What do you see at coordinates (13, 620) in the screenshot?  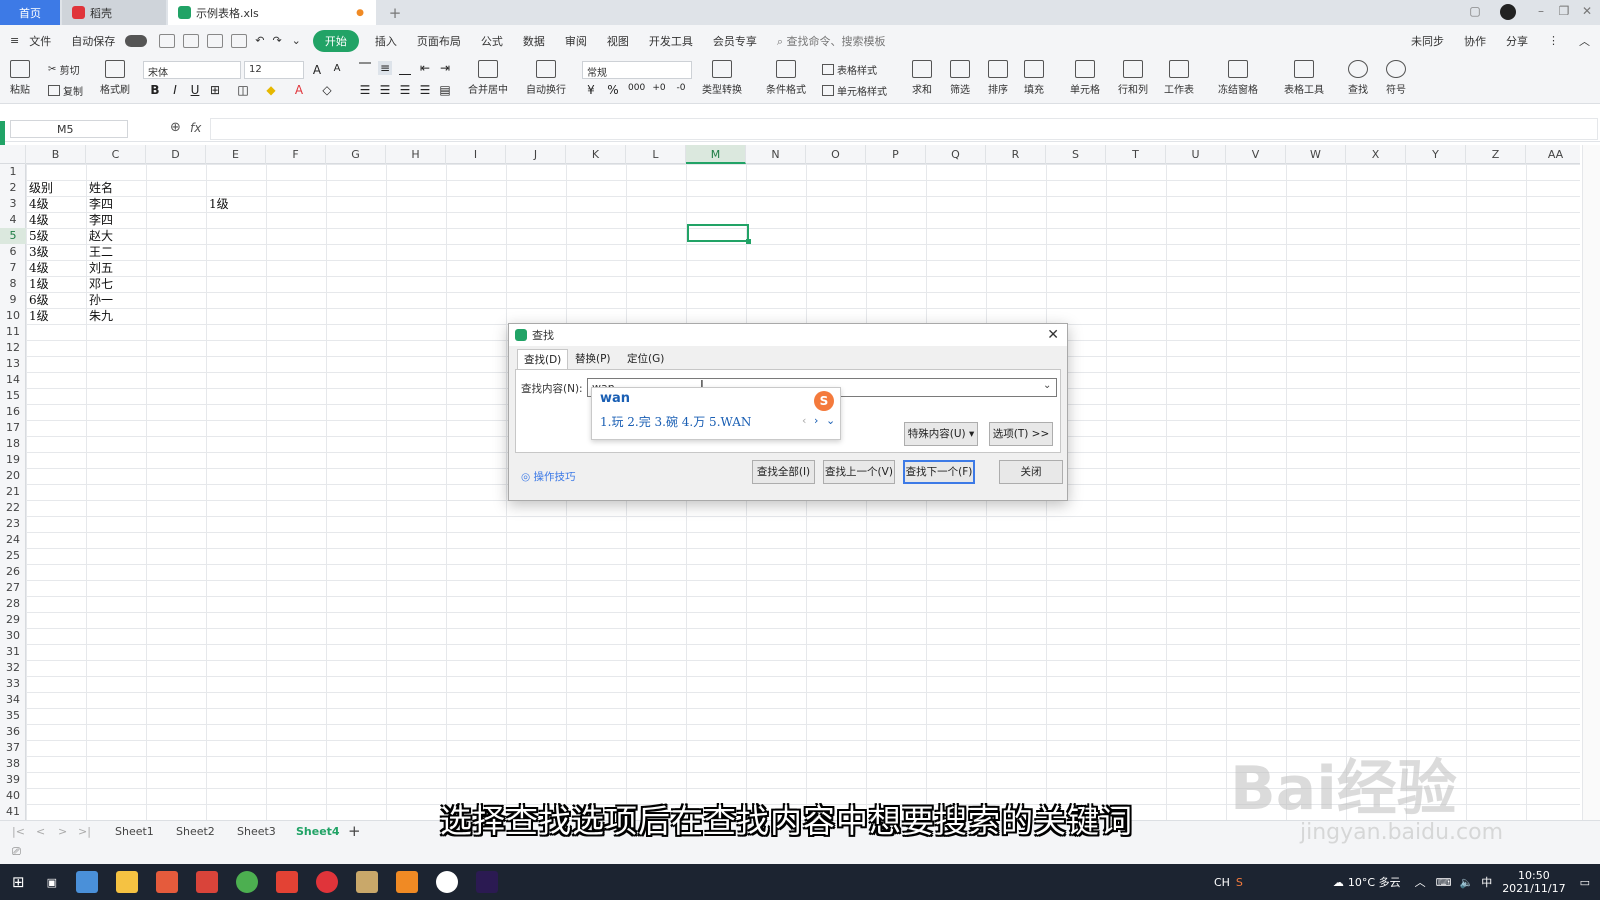 I see `row-header: 29` at bounding box center [13, 620].